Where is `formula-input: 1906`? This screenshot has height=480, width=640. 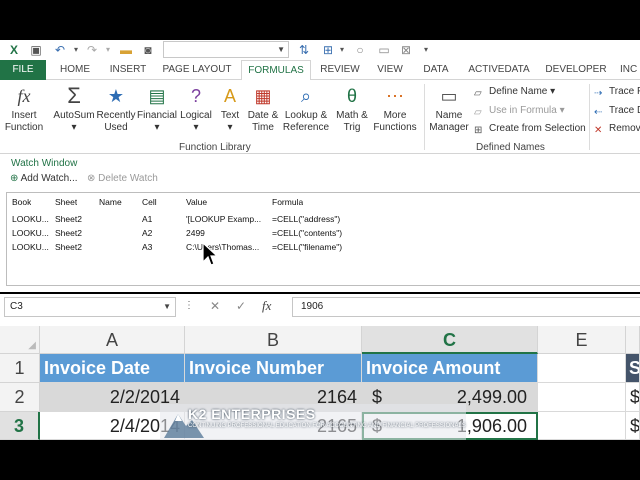 formula-input: 1906 is located at coordinates (466, 307).